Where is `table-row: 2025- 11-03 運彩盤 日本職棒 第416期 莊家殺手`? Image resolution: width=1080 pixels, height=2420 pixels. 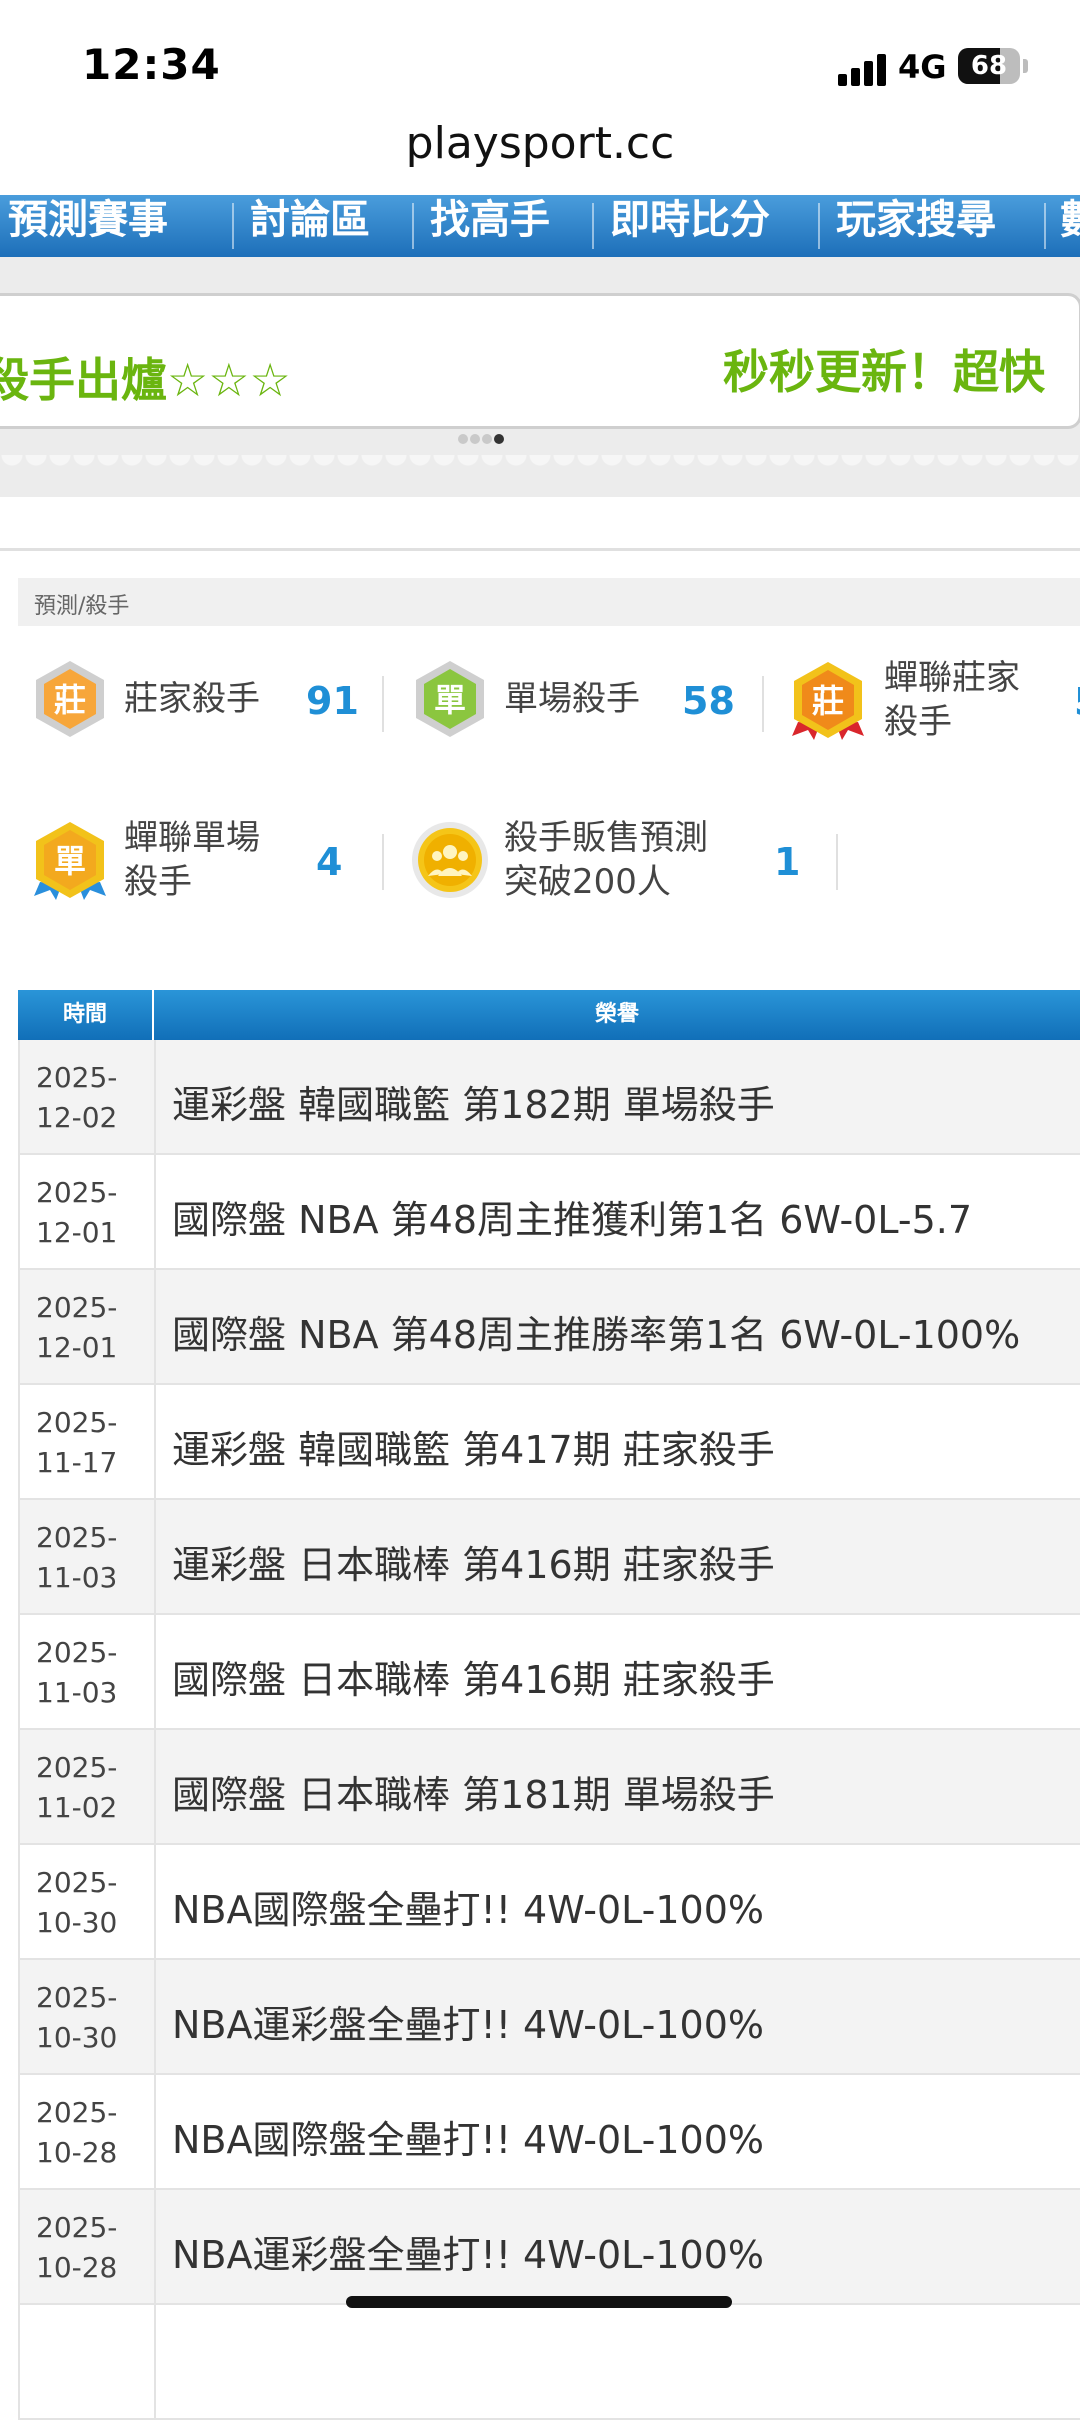 table-row: 2025- 11-03 運彩盤 日本職棒 第416期 莊家殺手 is located at coordinates (549, 1557).